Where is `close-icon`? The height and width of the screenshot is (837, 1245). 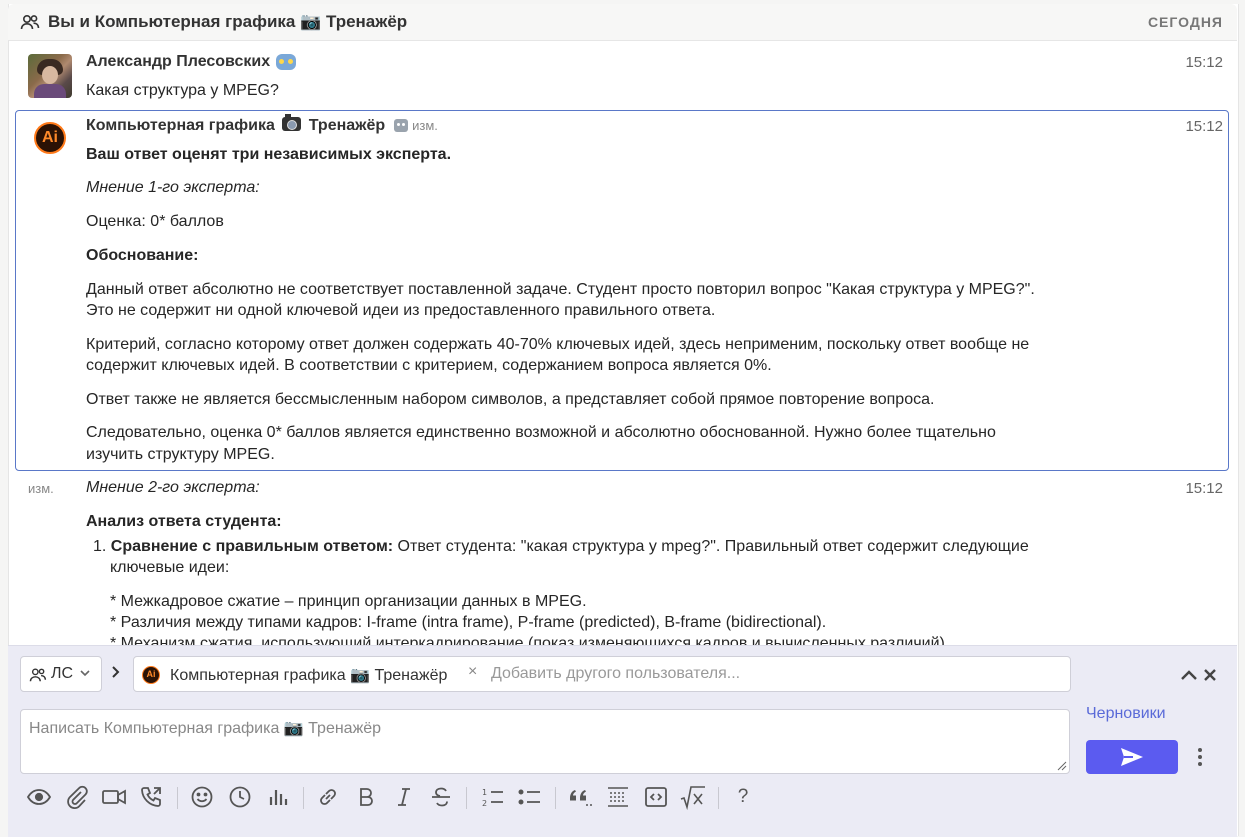
close-icon is located at coordinates (1210, 675).